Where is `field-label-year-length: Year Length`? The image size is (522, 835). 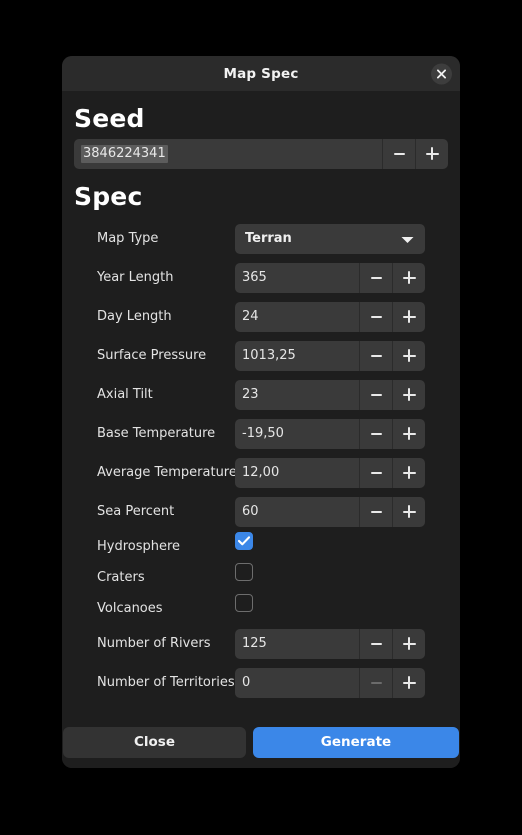
field-label-year-length: Year Length is located at coordinates (135, 277).